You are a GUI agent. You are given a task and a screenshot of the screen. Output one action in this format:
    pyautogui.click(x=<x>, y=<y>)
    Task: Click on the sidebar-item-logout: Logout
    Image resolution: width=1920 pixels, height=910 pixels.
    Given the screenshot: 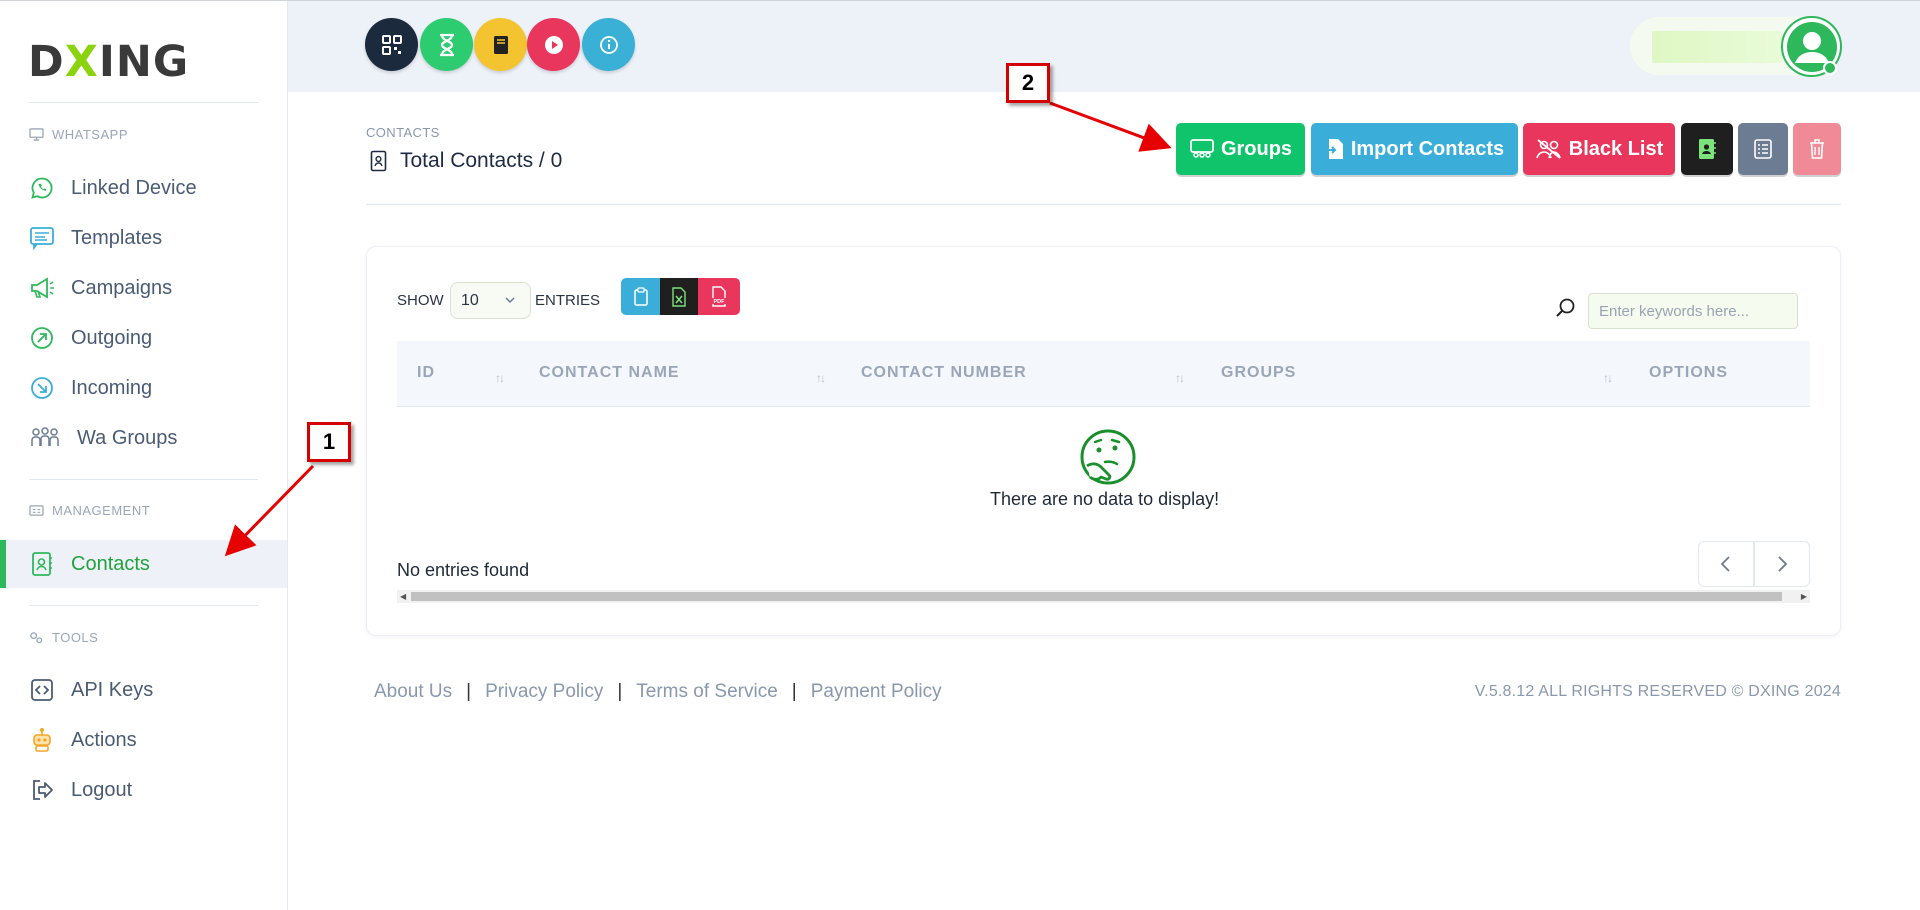 What is the action you would take?
    pyautogui.click(x=143, y=790)
    